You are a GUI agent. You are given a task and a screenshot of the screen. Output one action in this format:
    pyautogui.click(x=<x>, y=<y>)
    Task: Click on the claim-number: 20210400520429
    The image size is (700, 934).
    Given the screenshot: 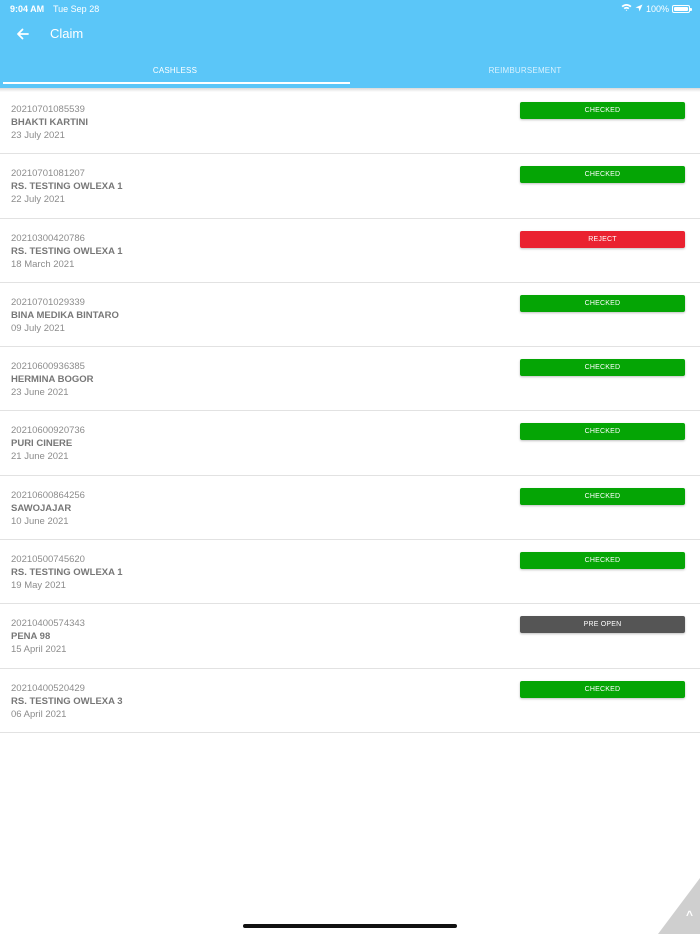 What is the action you would take?
    pyautogui.click(x=48, y=688)
    